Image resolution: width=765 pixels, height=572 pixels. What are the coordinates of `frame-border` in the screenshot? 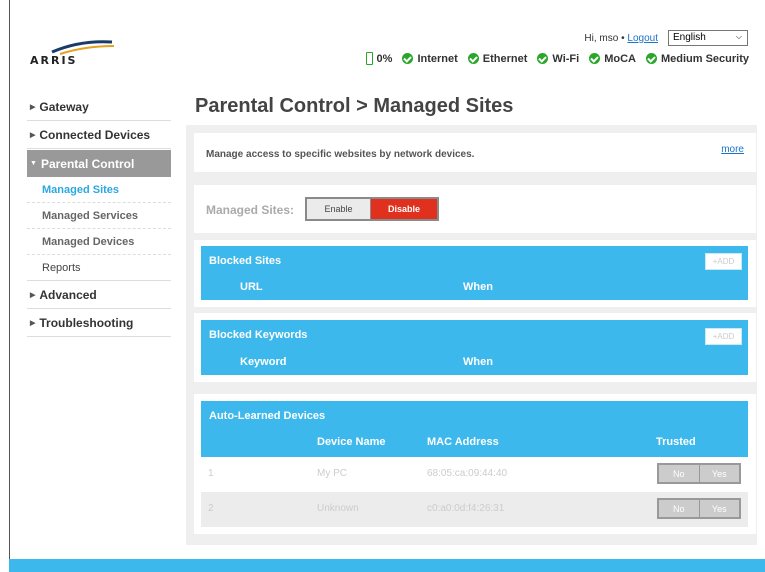 It's located at (9, 286).